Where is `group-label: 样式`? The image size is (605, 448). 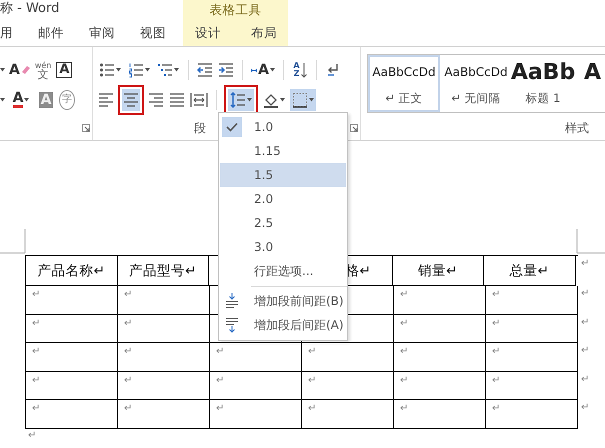
group-label: 样式 is located at coordinates (577, 128).